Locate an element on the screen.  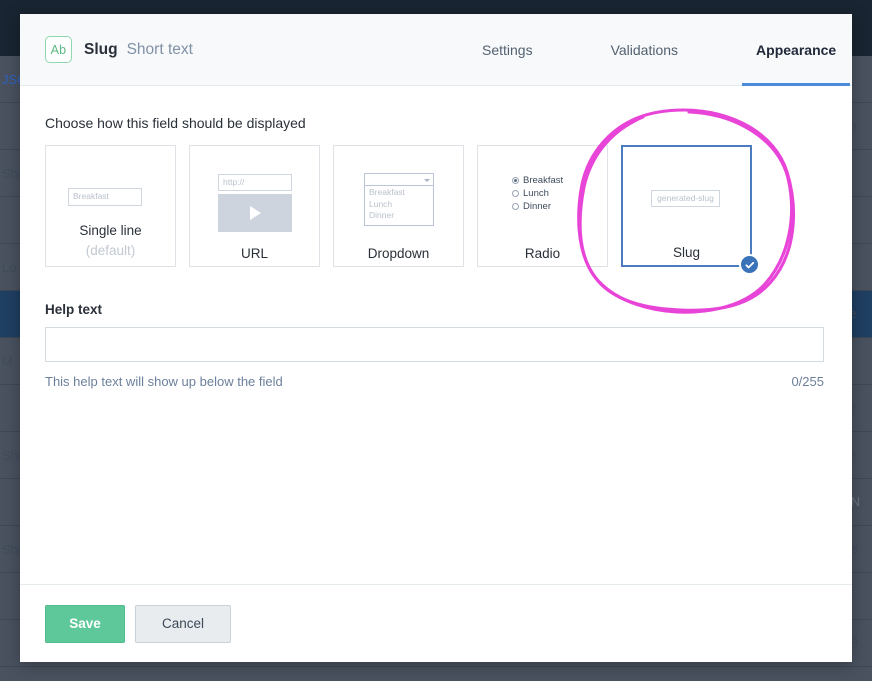
tab-settings: Settings is located at coordinates (507, 49).